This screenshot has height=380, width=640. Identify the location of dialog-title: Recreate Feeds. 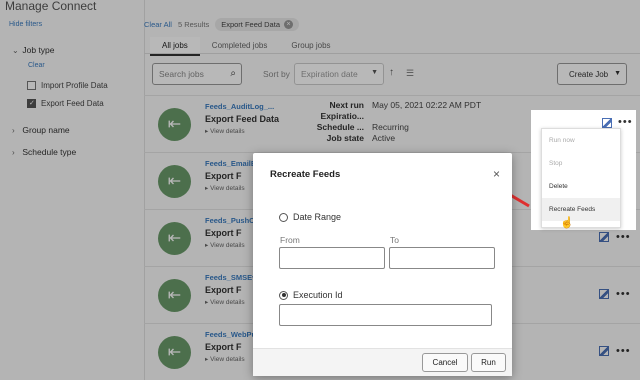
(305, 174).